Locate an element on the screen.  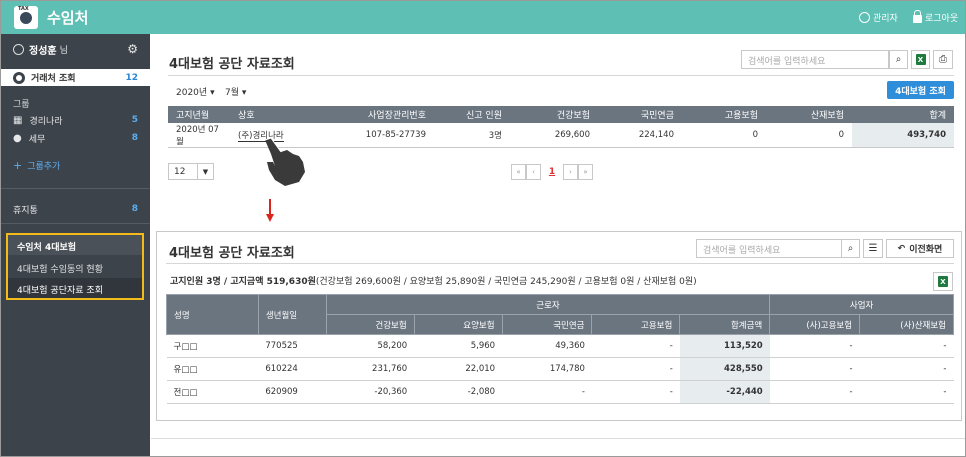
pagination: « ‹ 1 › » is located at coordinates (552, 172).